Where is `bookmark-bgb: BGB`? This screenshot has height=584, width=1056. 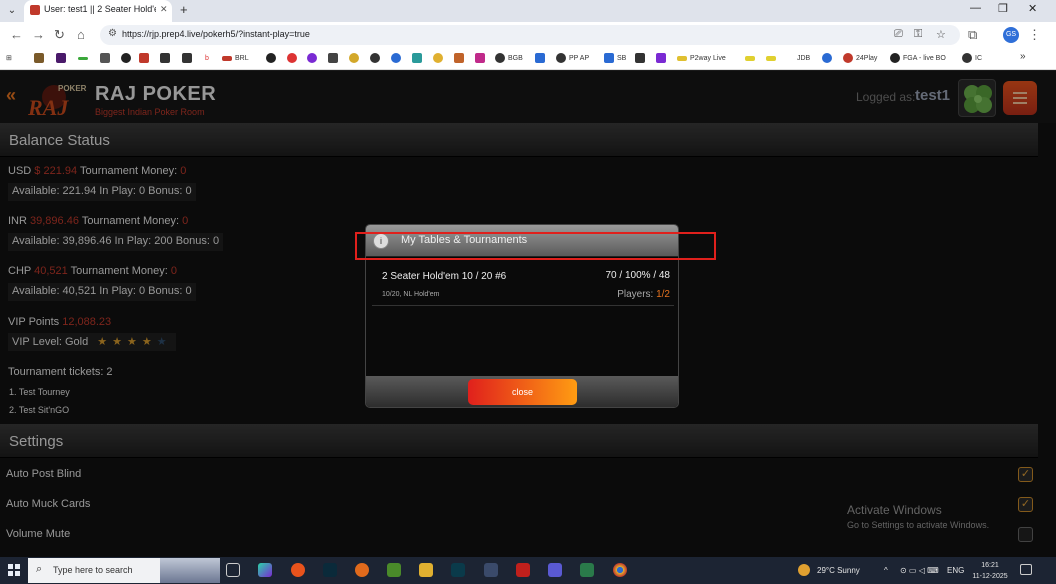
bookmark-bgb: BGB is located at coordinates (509, 59).